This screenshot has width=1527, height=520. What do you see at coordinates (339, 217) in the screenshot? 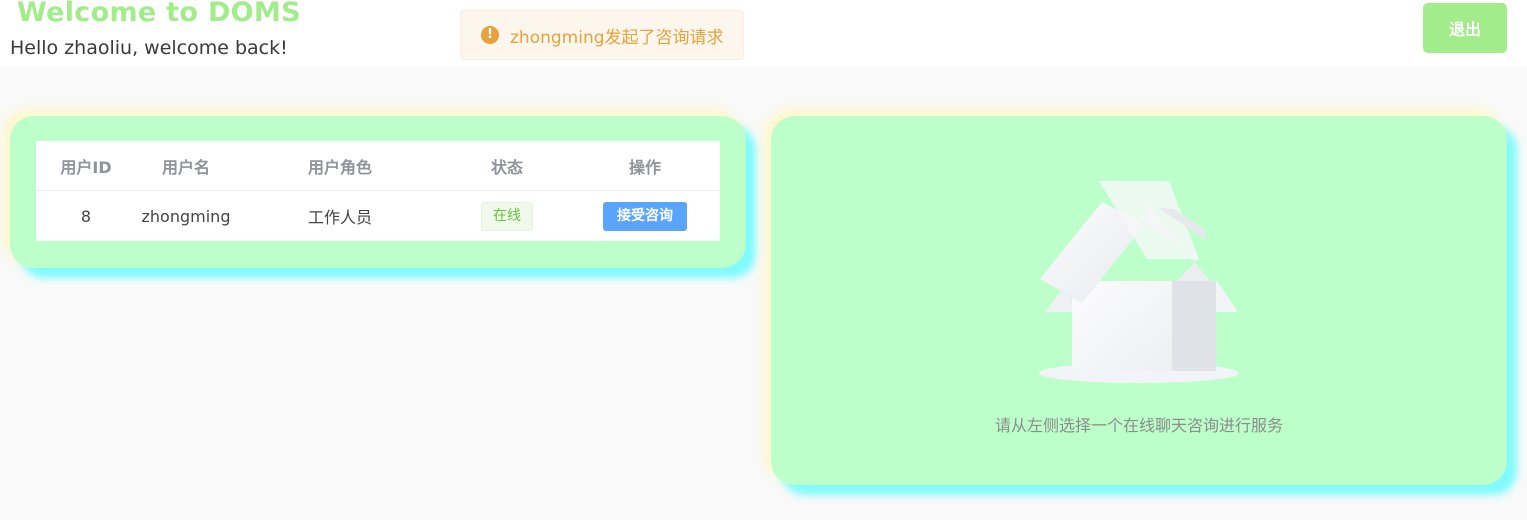
I see `role-cell: 工作人员` at bounding box center [339, 217].